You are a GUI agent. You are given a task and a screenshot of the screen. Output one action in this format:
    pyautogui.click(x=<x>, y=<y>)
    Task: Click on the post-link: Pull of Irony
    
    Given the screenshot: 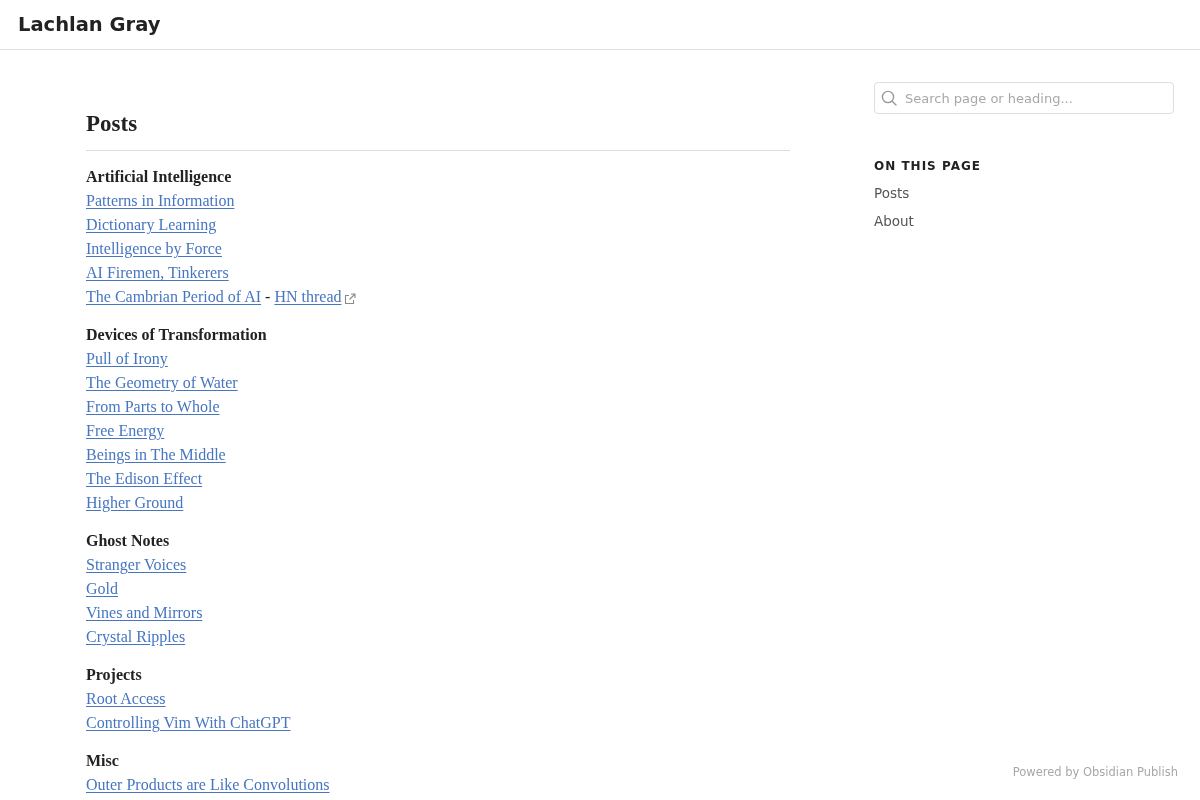 What is the action you would take?
    pyautogui.click(x=127, y=359)
    